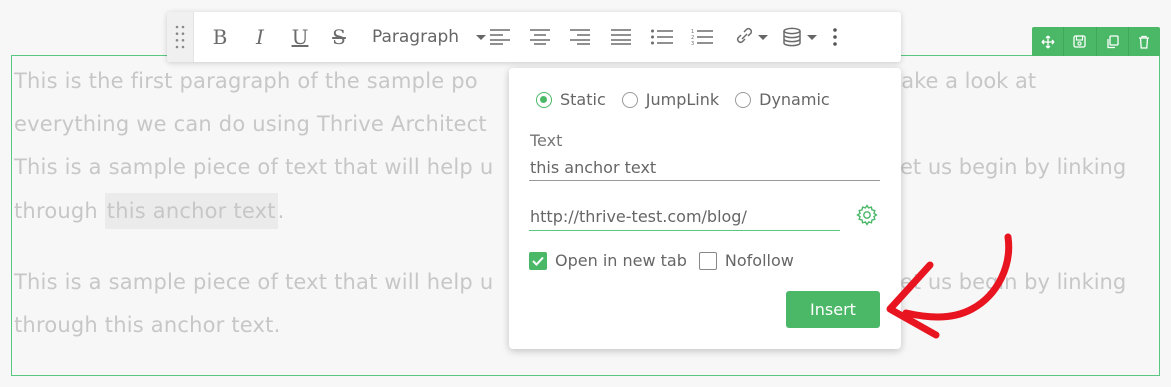 This screenshot has width=1171, height=387. What do you see at coordinates (811, 37) in the screenshot?
I see `database-chevron-down-icon` at bounding box center [811, 37].